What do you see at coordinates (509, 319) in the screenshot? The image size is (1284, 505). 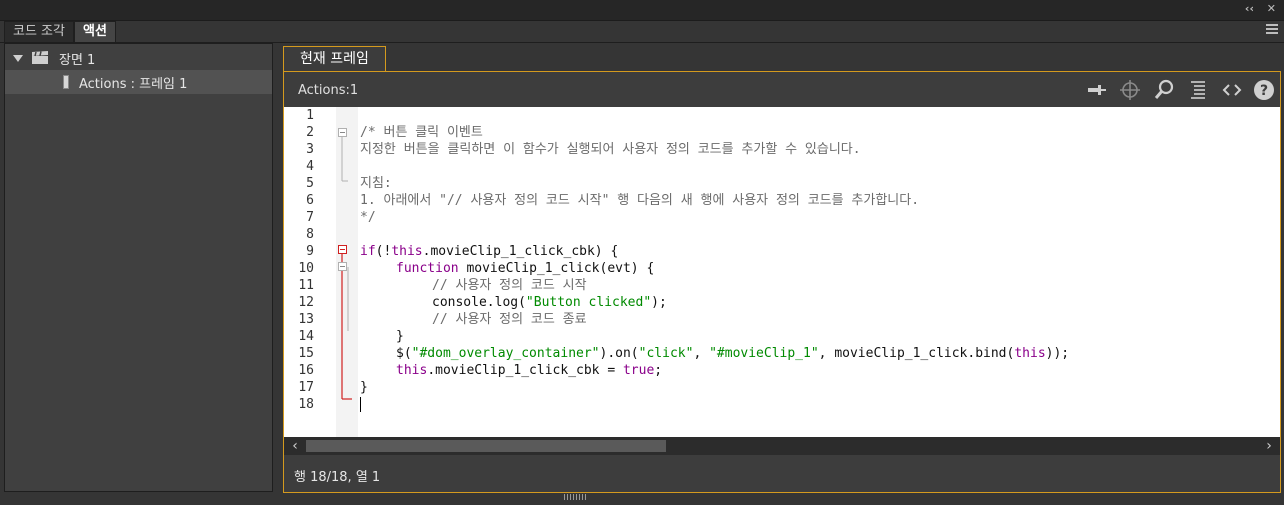 I see `code-line-13: // 사용자 정의 코드 종료` at bounding box center [509, 319].